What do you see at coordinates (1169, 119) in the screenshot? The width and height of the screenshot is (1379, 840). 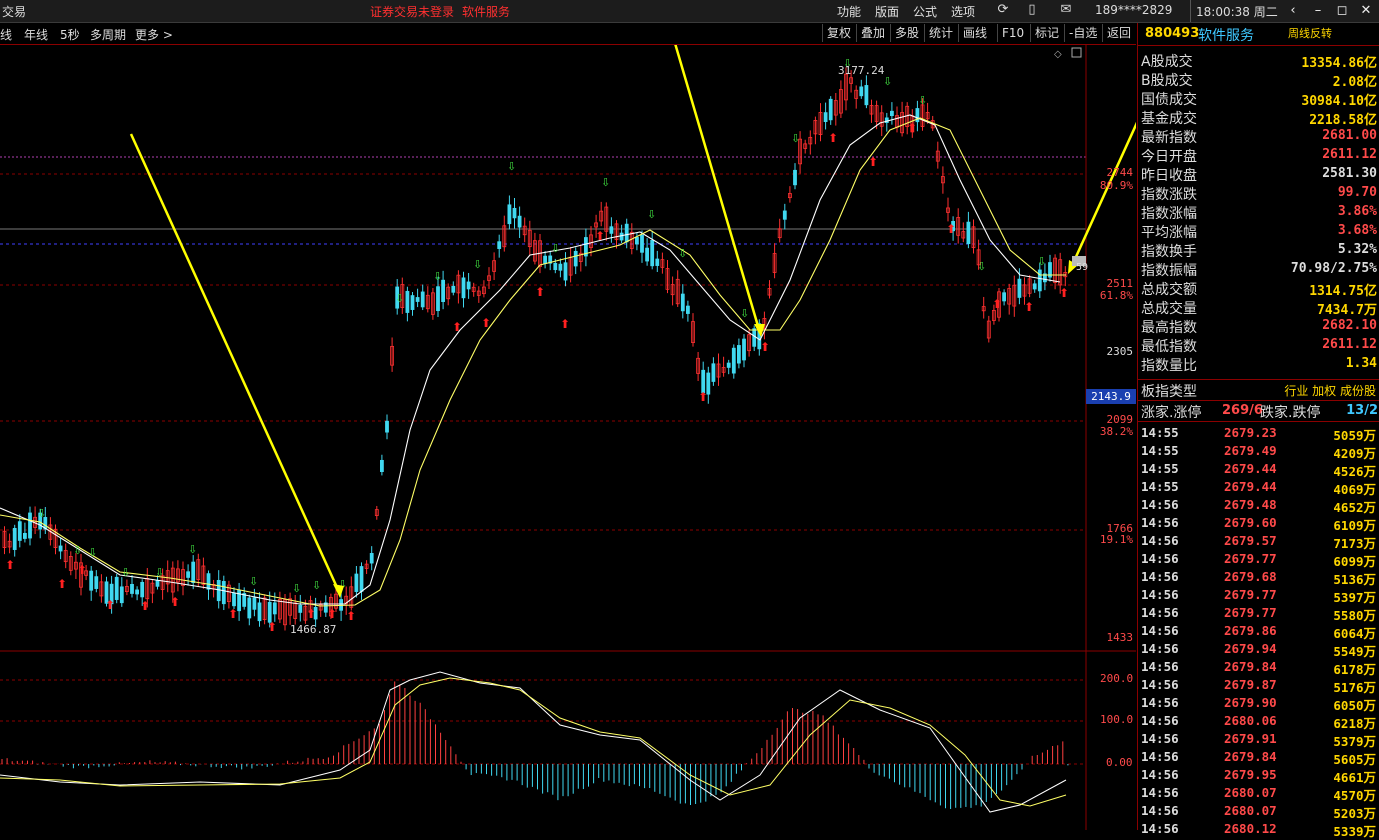 I see `stat-label: 基金成交` at bounding box center [1169, 119].